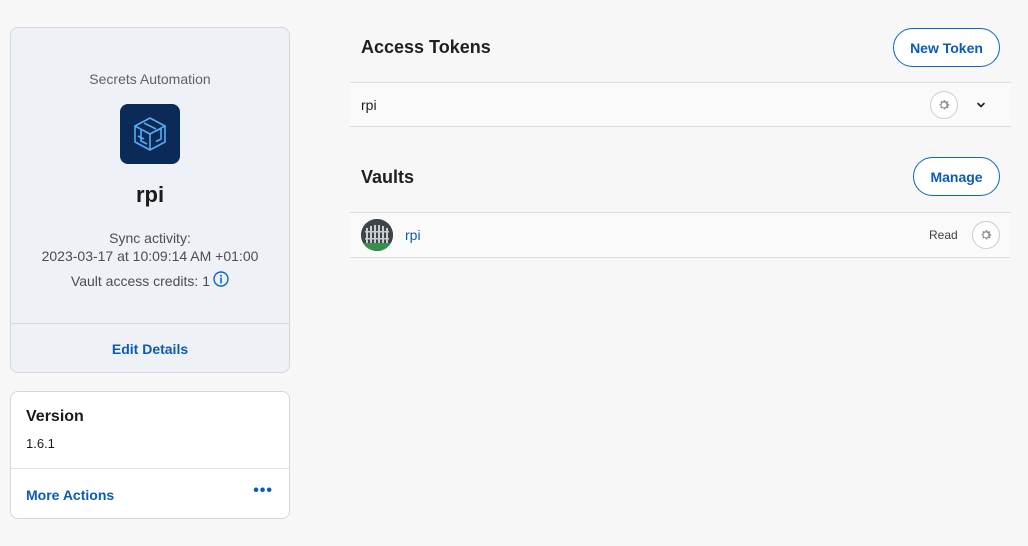 The height and width of the screenshot is (546, 1028). I want to click on card-divider, so click(150, 323).